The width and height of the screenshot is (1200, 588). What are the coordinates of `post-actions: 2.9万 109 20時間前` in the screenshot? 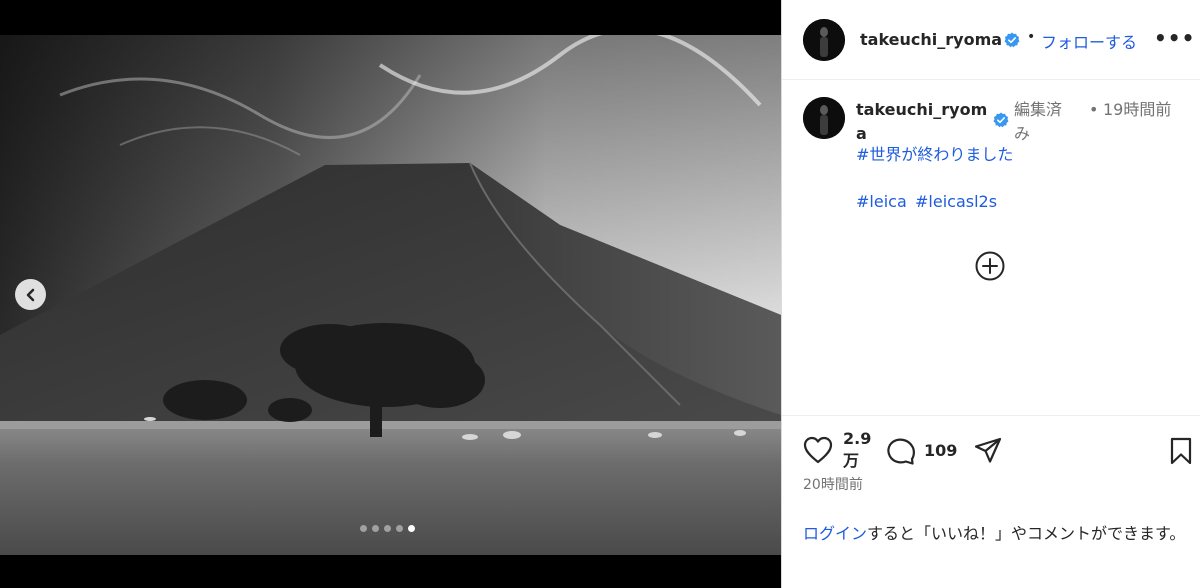 It's located at (991, 466).